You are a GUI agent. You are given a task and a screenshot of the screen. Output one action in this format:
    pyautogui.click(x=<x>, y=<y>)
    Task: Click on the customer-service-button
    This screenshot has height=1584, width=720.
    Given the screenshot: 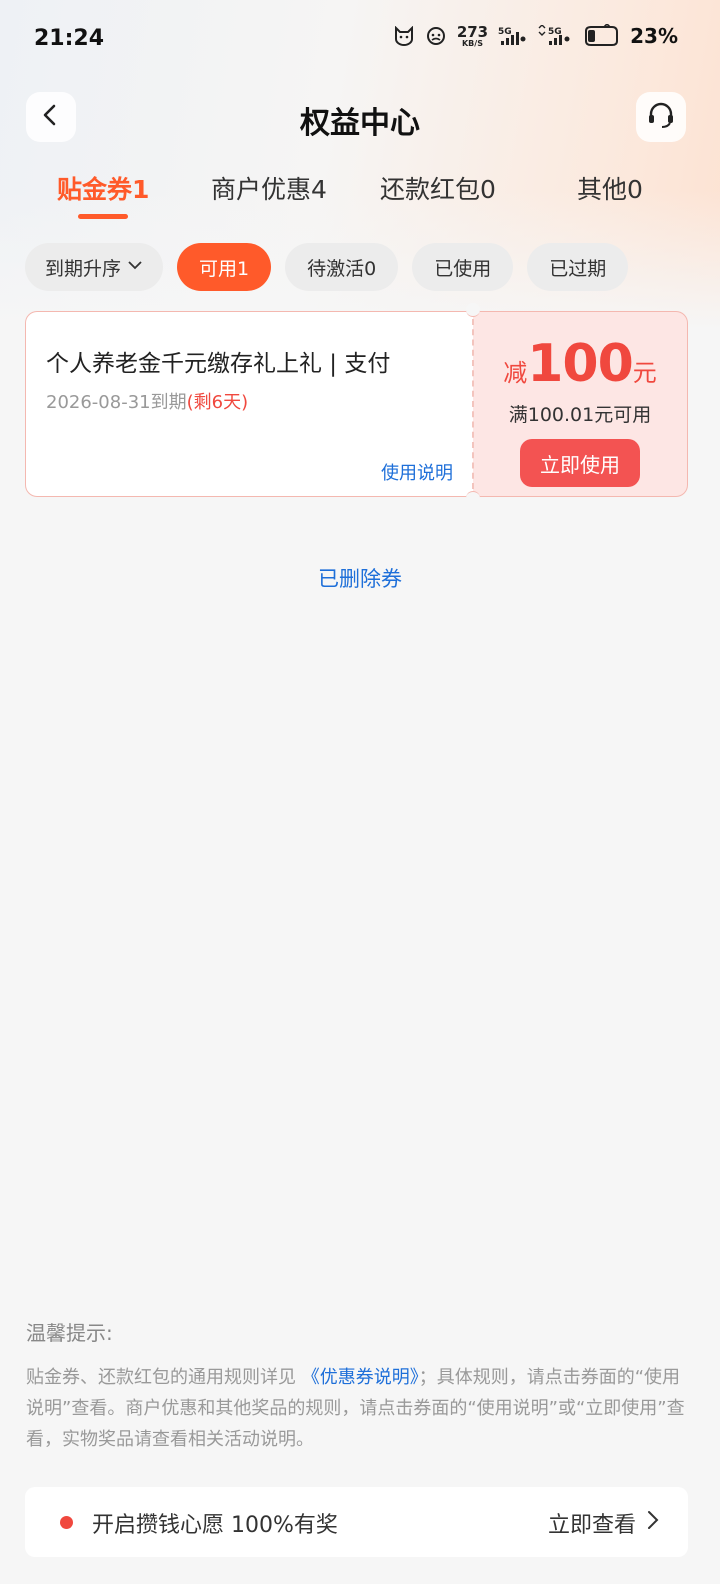 What is the action you would take?
    pyautogui.click(x=661, y=117)
    